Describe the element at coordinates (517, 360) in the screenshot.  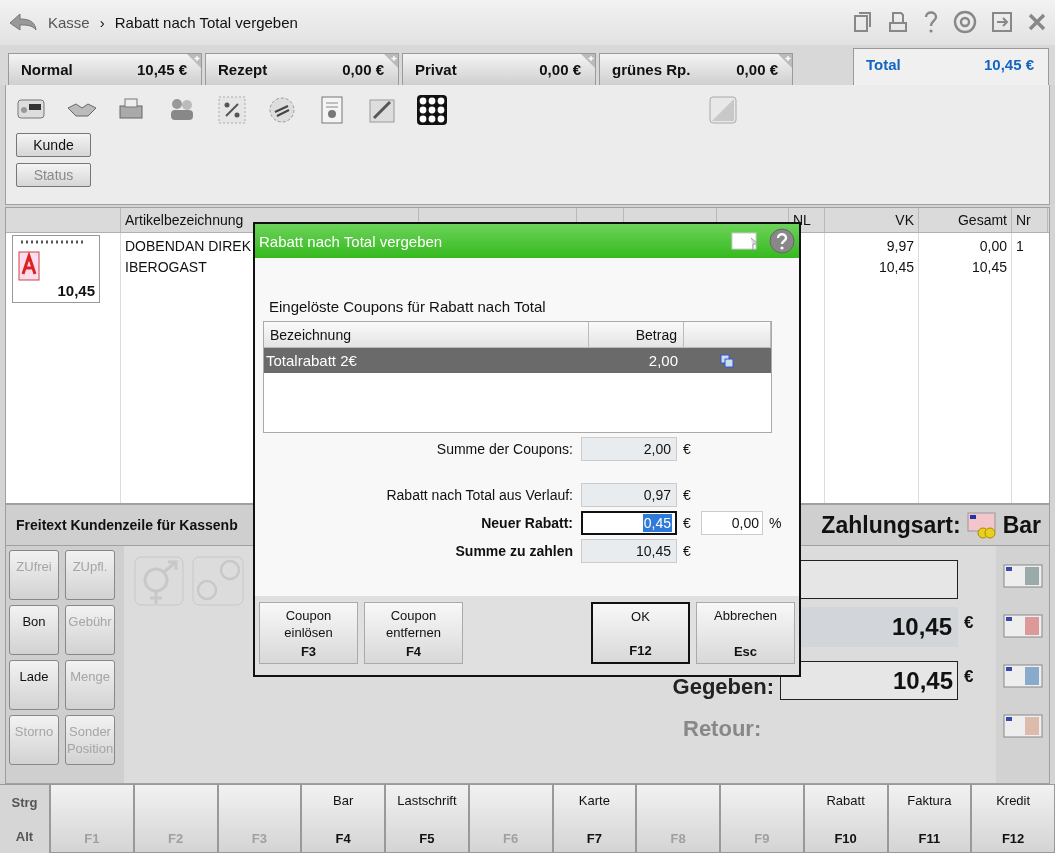
I see `coupon-row: Totalrabatt 2€ 2,00` at that location.